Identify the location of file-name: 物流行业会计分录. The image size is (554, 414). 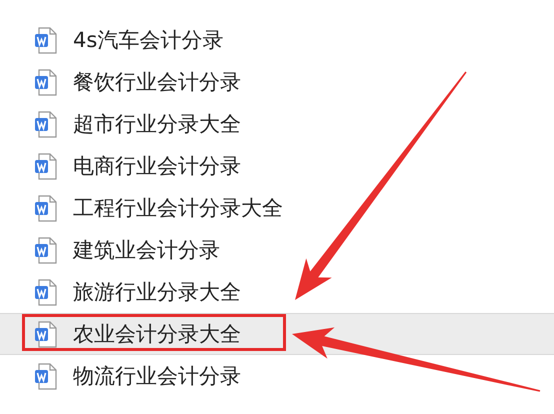
(157, 376).